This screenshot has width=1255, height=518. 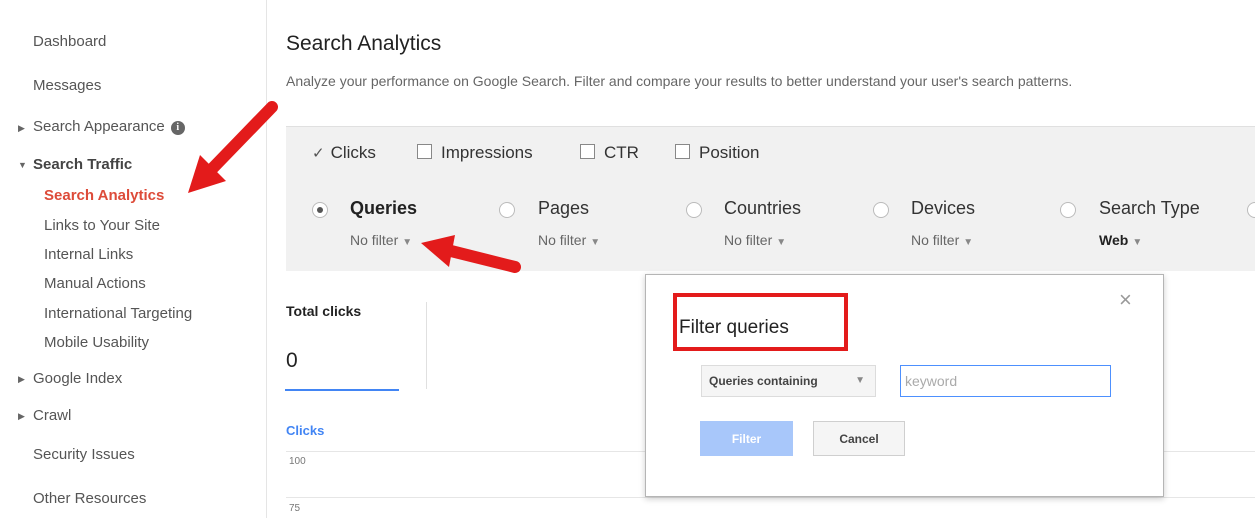 What do you see at coordinates (318, 153) in the screenshot?
I see `checkmark-icon: ✓` at bounding box center [318, 153].